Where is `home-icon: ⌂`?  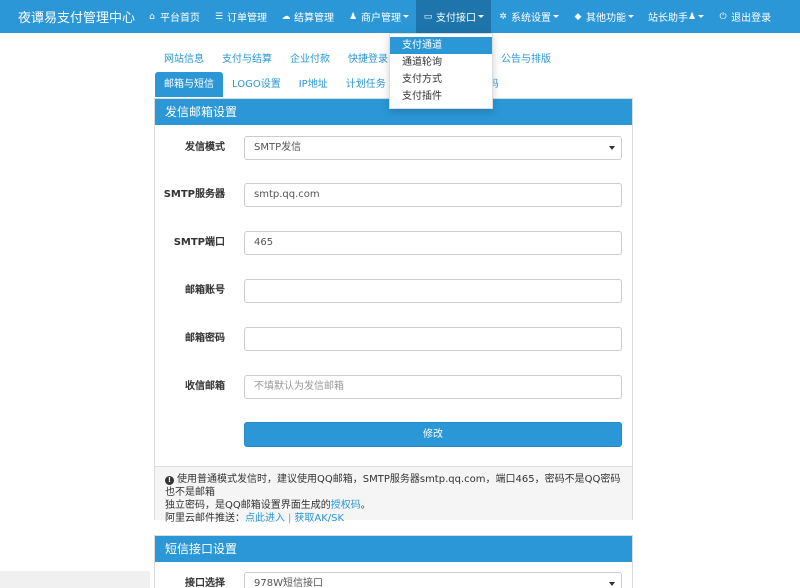
home-icon: ⌂ is located at coordinates (152, 16).